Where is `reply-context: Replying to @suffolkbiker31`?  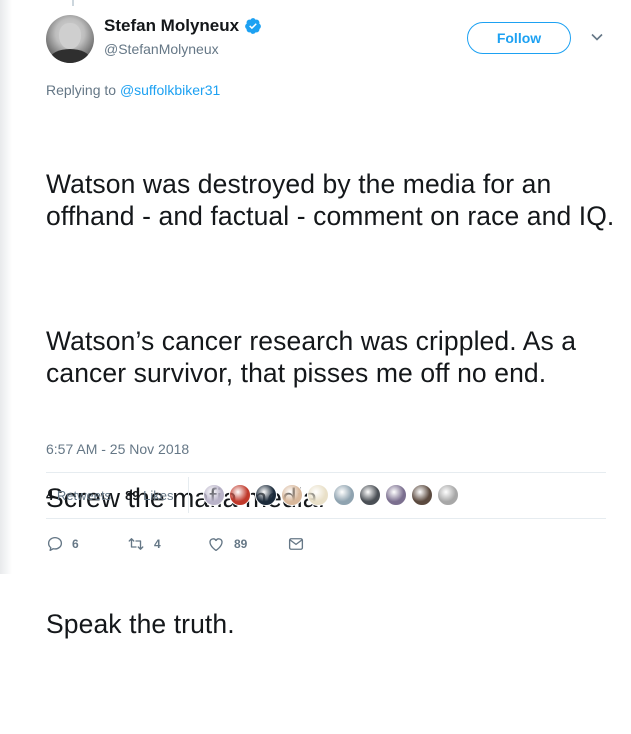
reply-context: Replying to @suffolkbiker31 is located at coordinates (133, 90).